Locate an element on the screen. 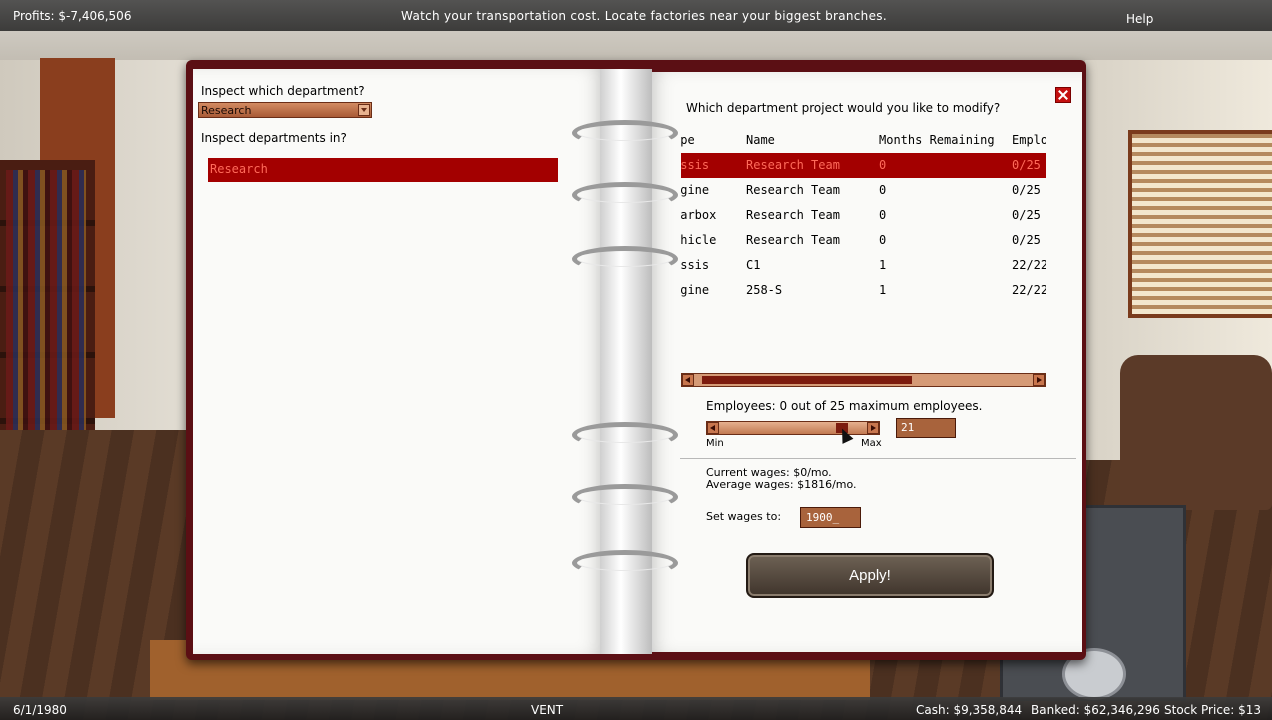 This screenshot has width=1272, height=720. wage-input: 1900_ is located at coordinates (830, 517).